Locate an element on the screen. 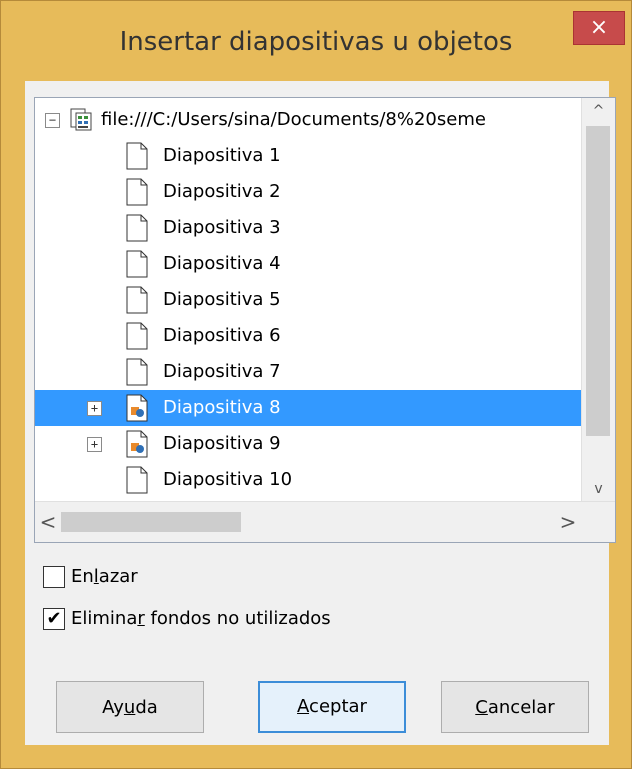  remove-bg-label: Eliminar fondos no utilizados is located at coordinates (201, 619).